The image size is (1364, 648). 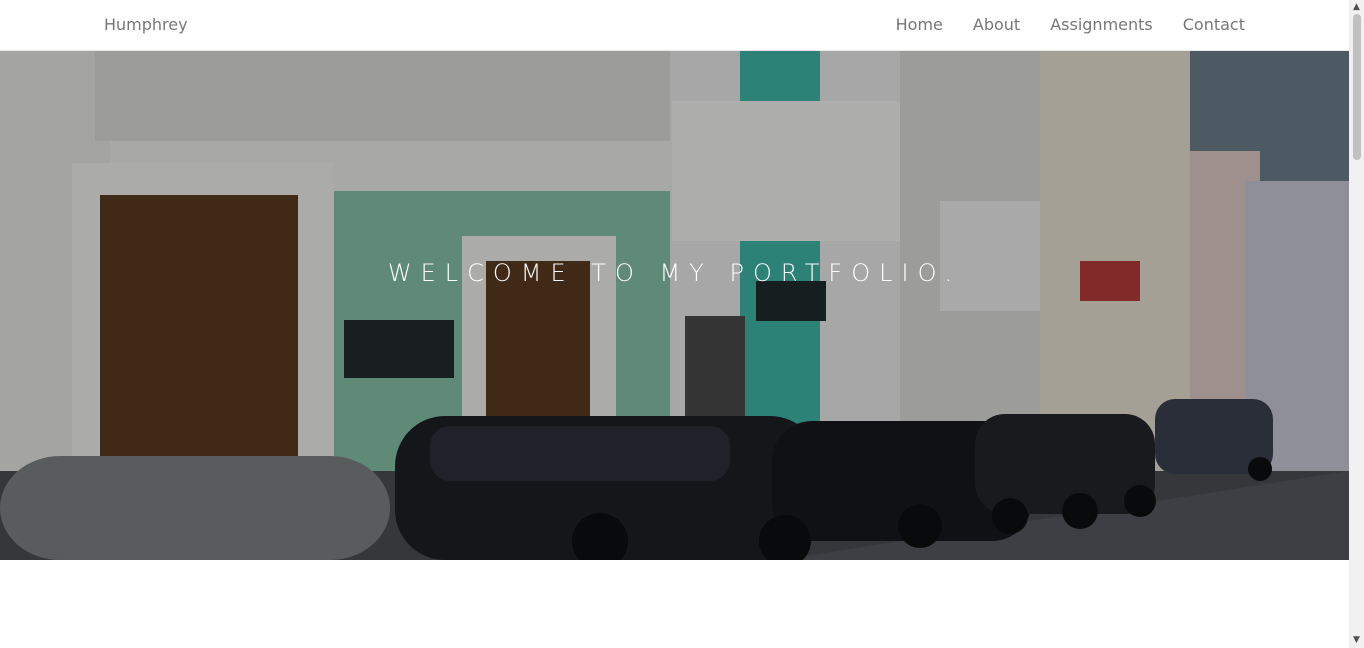 I want to click on nav-link-contact: Contact, so click(x=1214, y=24).